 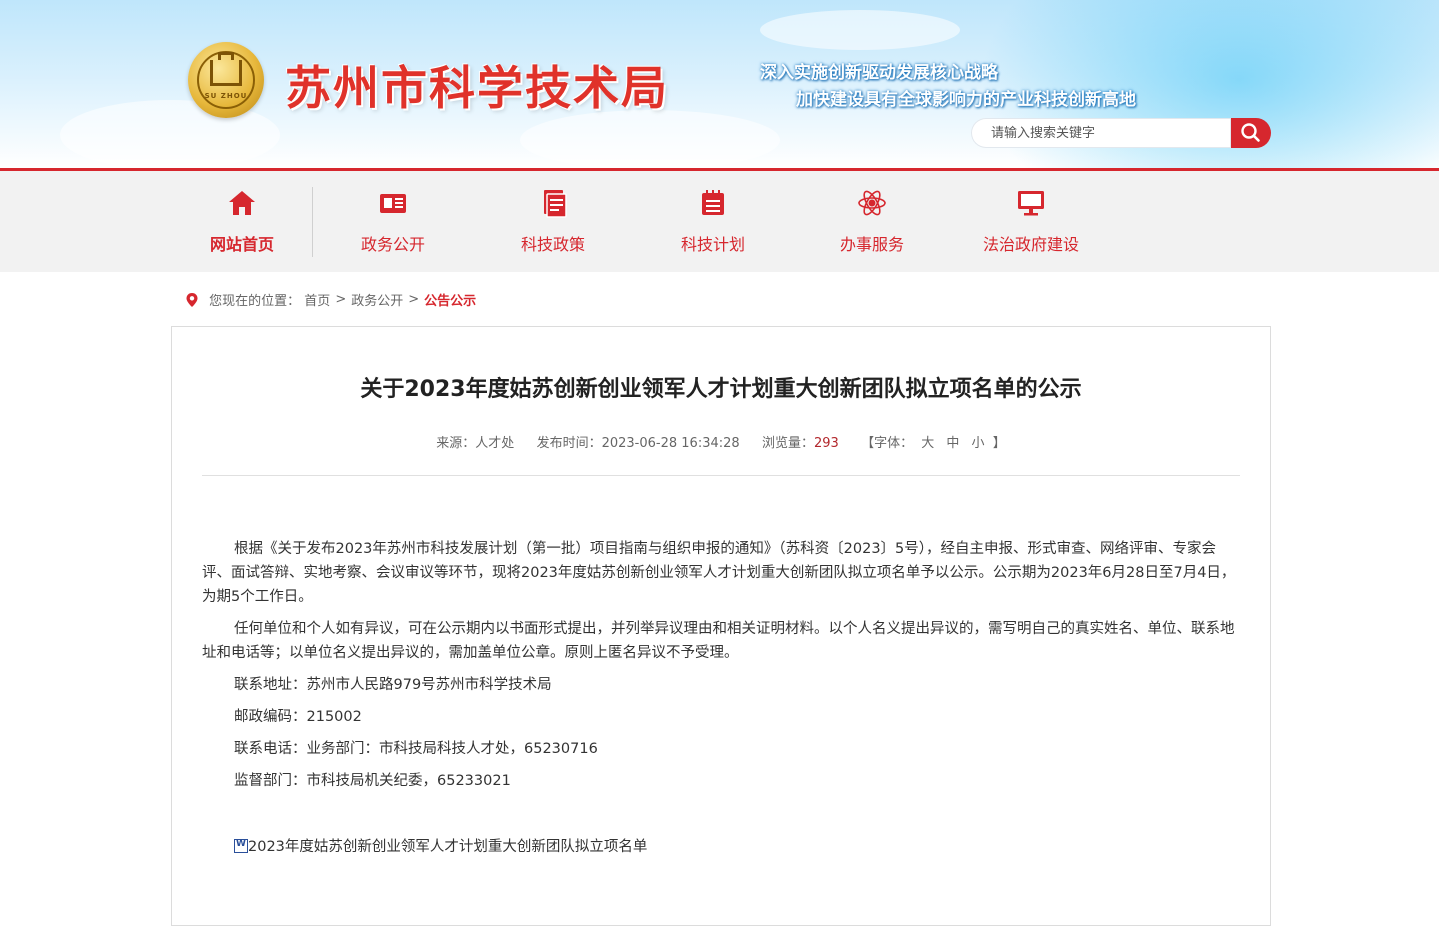 I want to click on search-box, so click(x=1121, y=133).